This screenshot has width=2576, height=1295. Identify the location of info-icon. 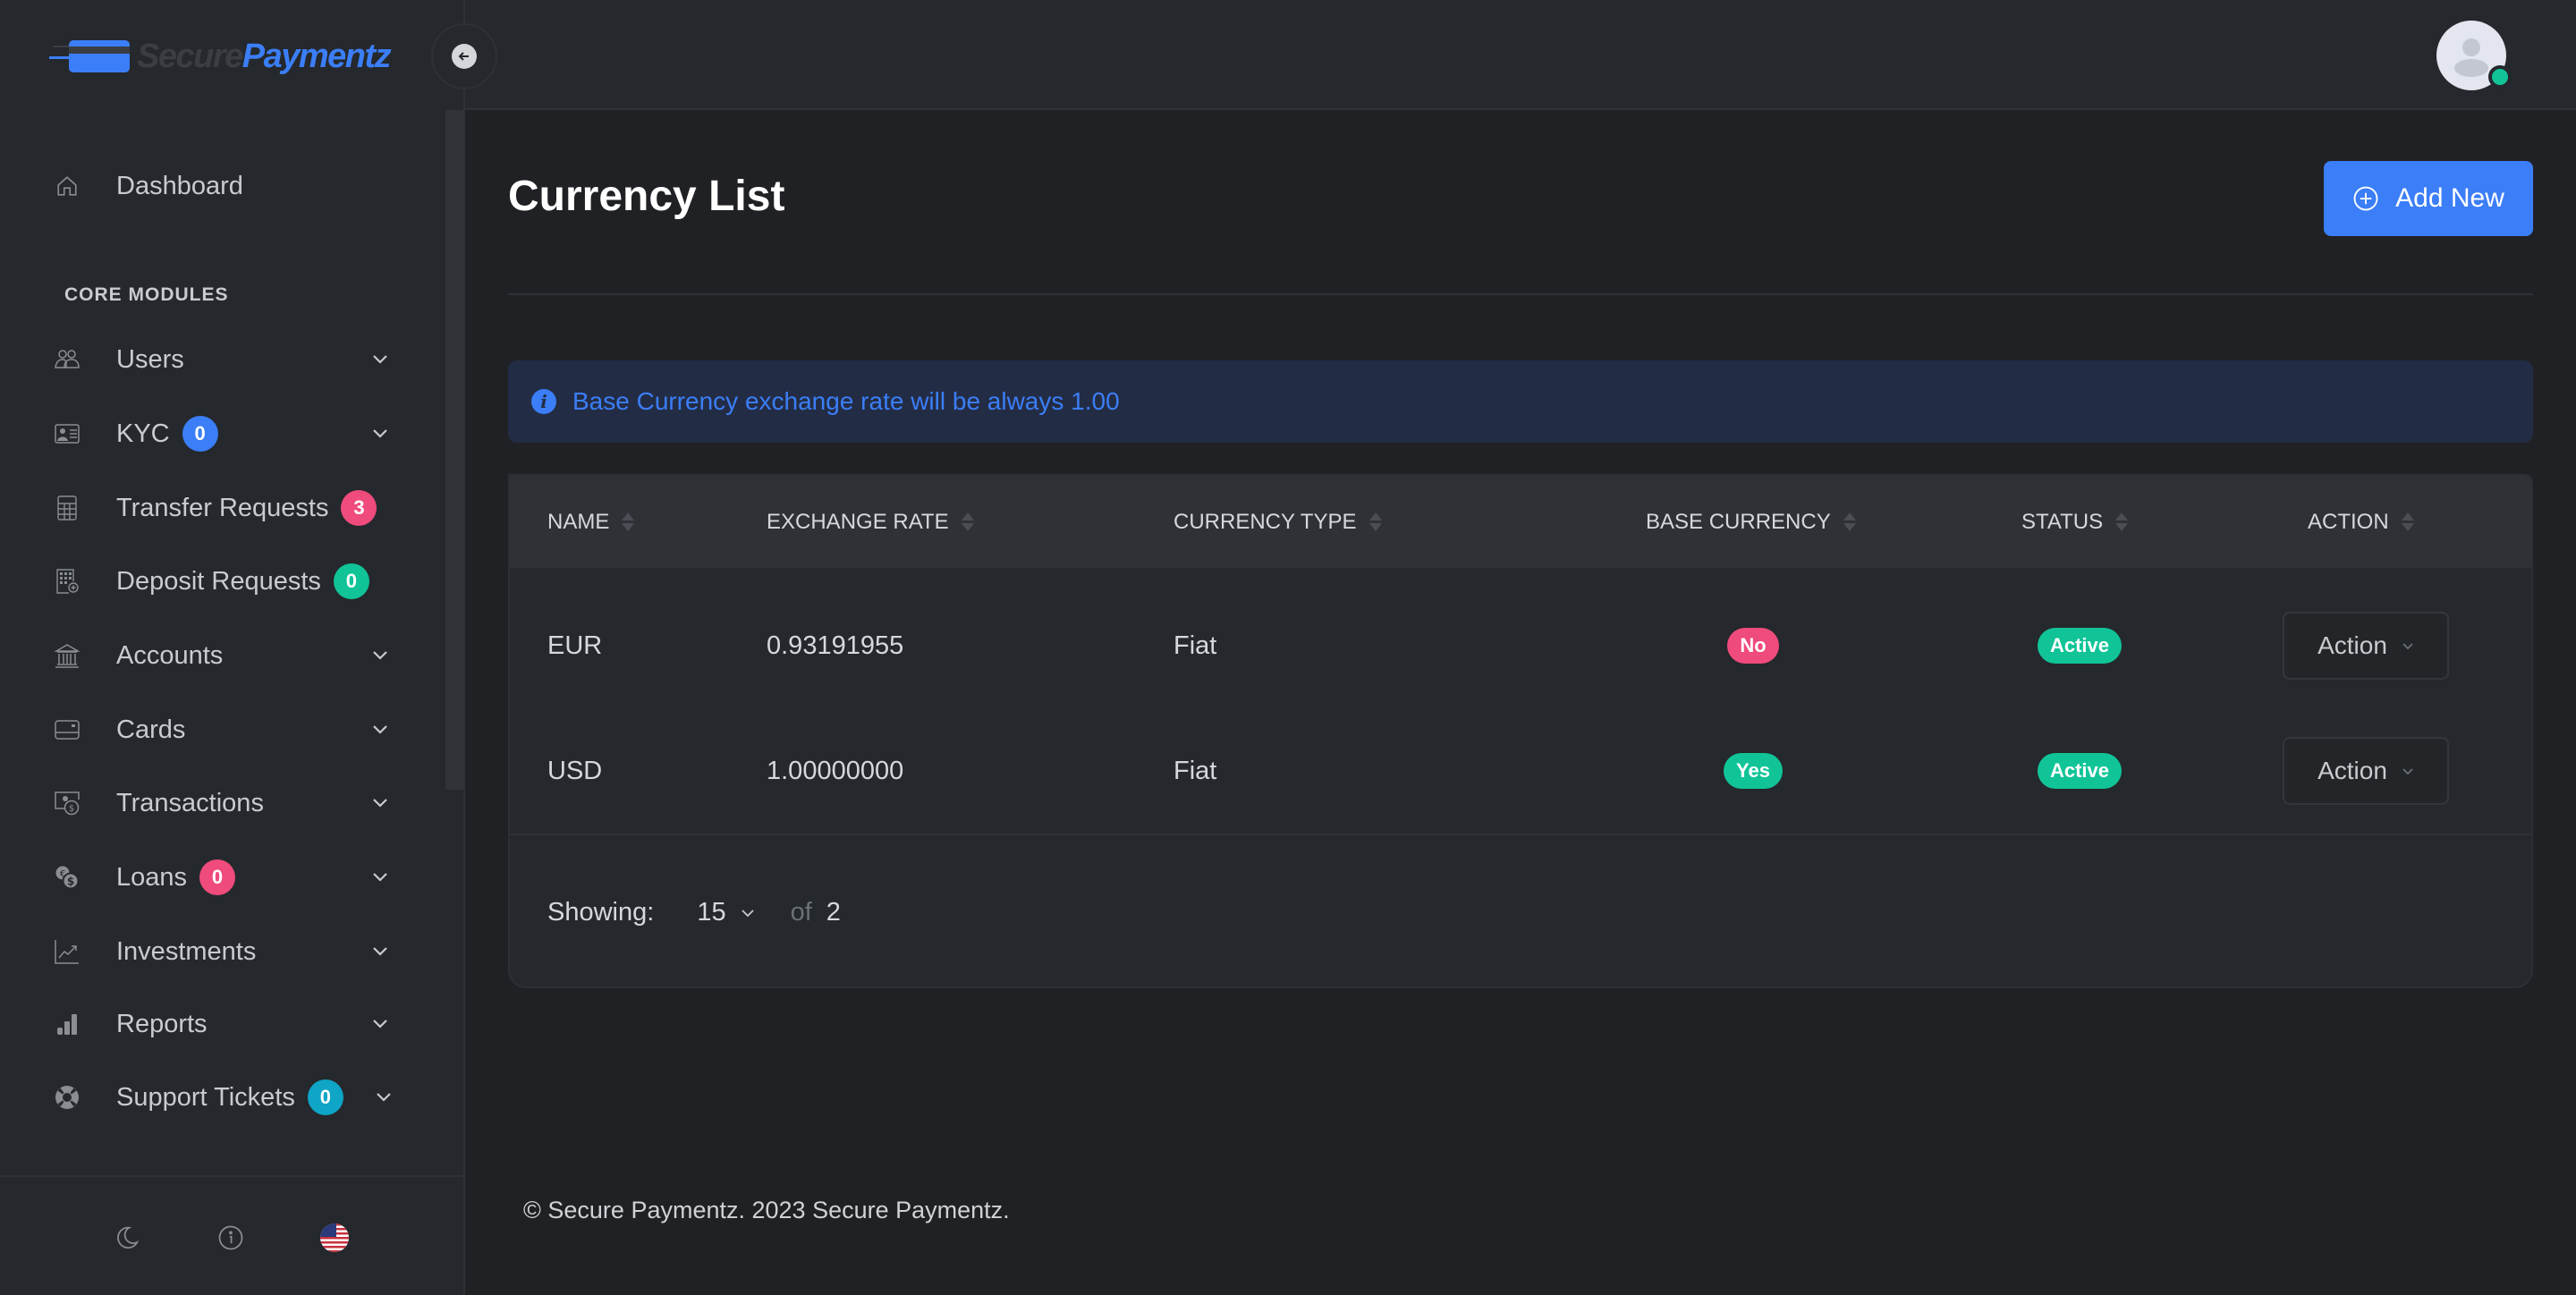
(231, 1238).